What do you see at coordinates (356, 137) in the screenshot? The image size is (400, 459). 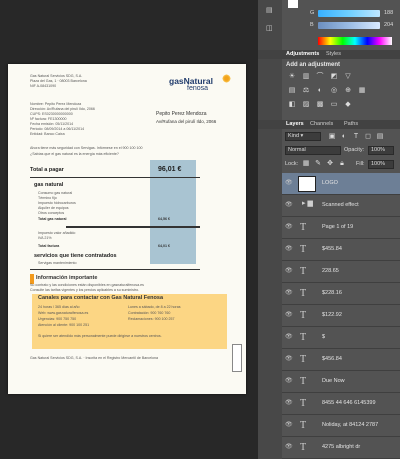 I see `filter-type-icon: T` at bounding box center [356, 137].